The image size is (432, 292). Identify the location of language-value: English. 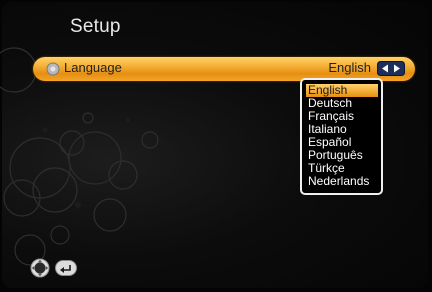
(349, 67).